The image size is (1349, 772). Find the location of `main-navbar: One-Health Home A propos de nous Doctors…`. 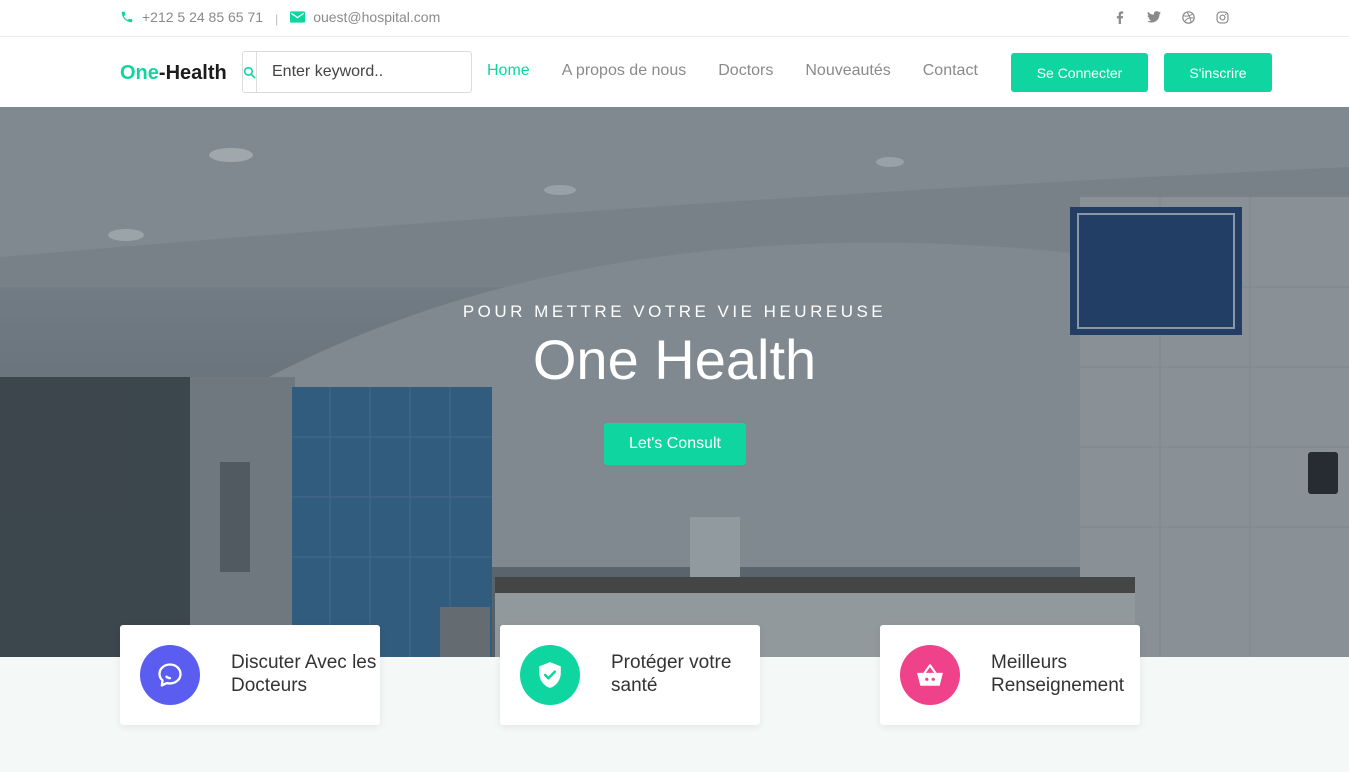

main-navbar: One-Health Home A propos de nous Doctors… is located at coordinates (674, 72).